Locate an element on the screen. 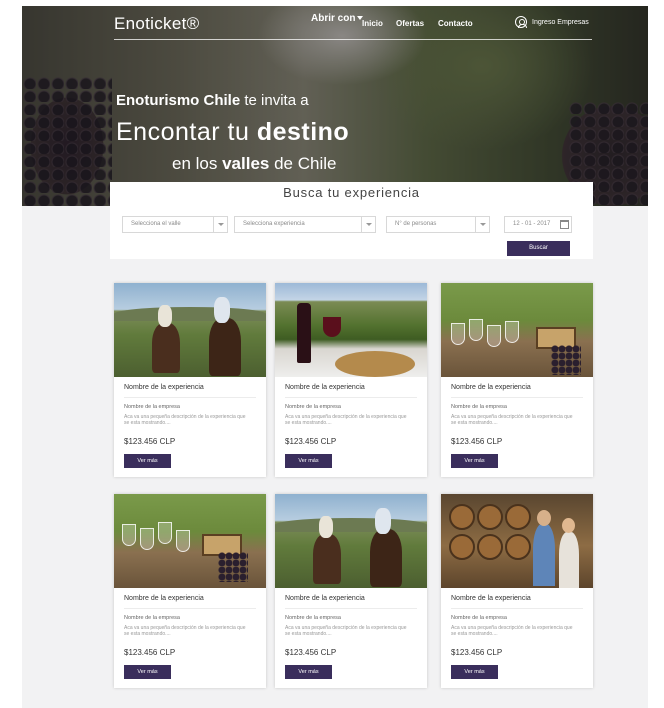 The image size is (664, 708). personas-select: N° de personas is located at coordinates (438, 224).